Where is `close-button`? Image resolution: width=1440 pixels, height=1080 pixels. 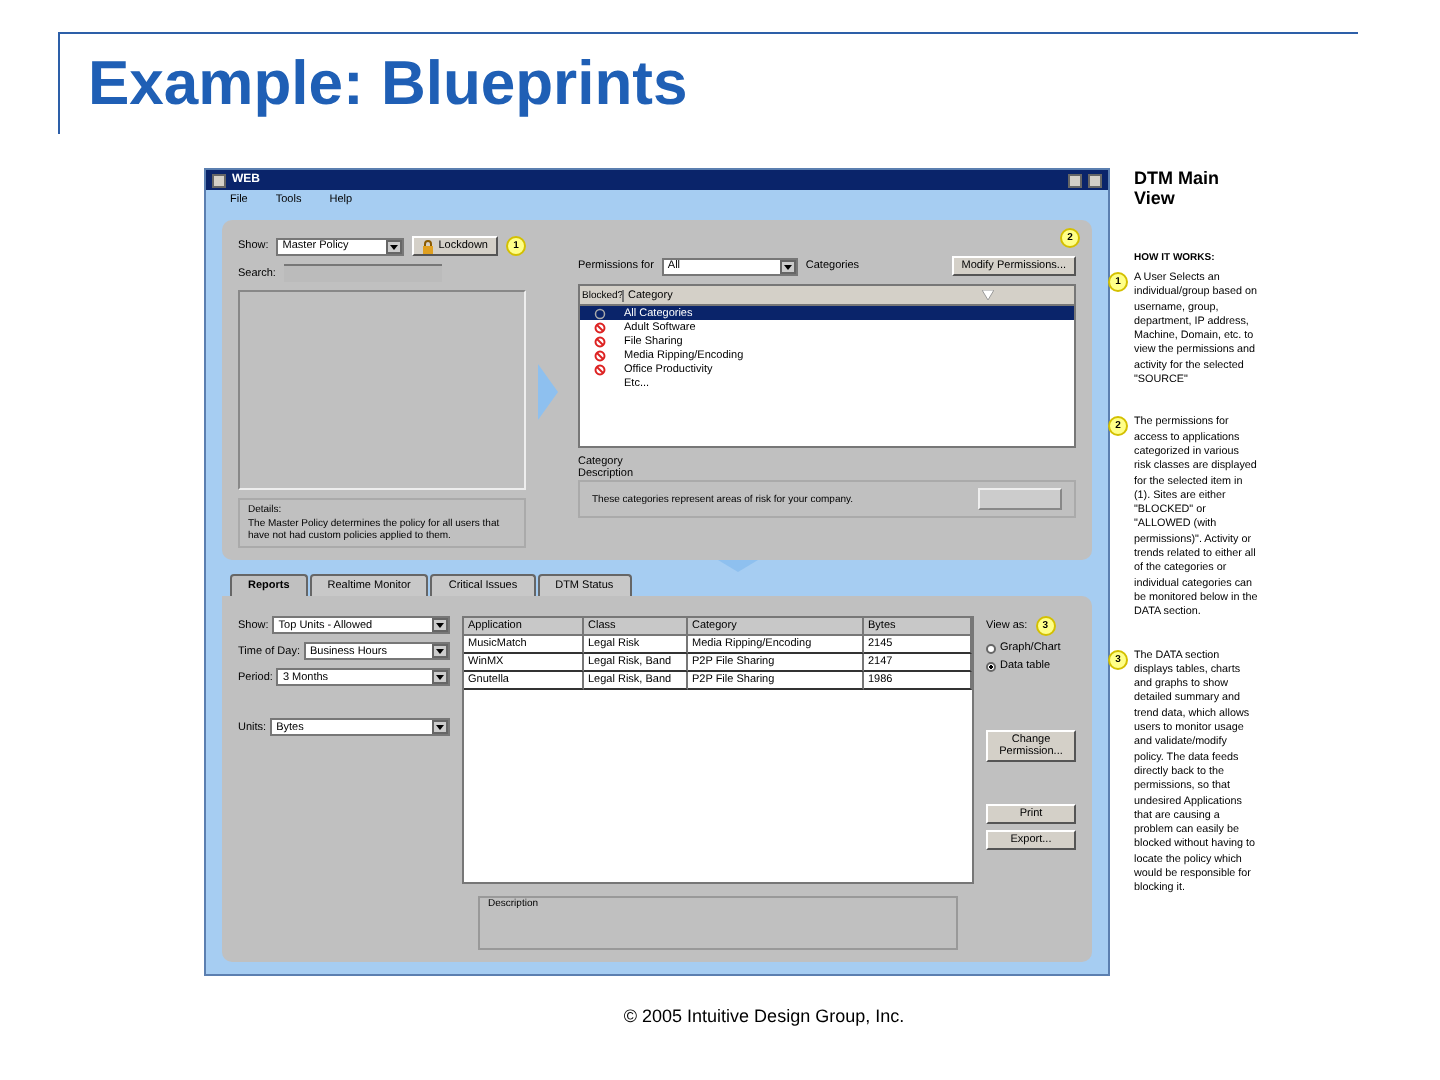 close-button is located at coordinates (1095, 180).